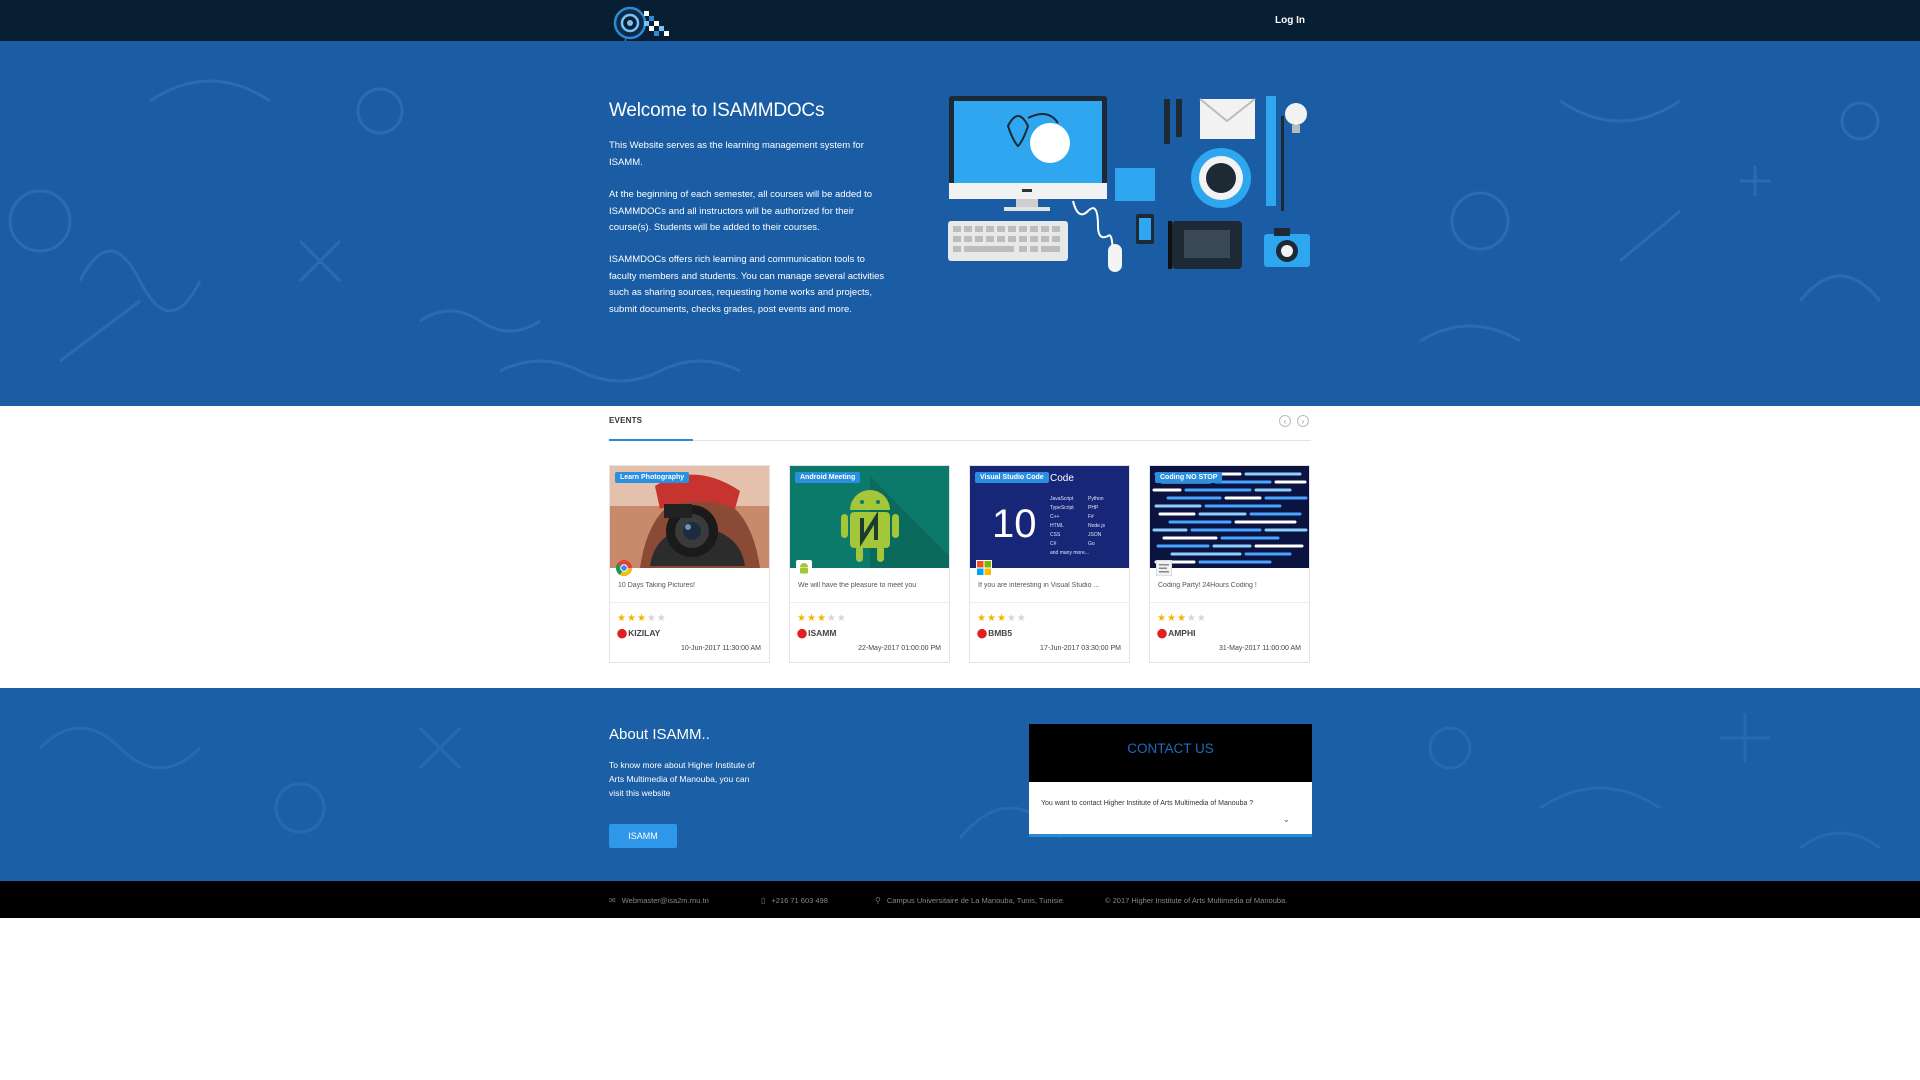 The height and width of the screenshot is (1080, 1920). Describe the element at coordinates (624, 568) in the screenshot. I see `chrome-icon` at that location.